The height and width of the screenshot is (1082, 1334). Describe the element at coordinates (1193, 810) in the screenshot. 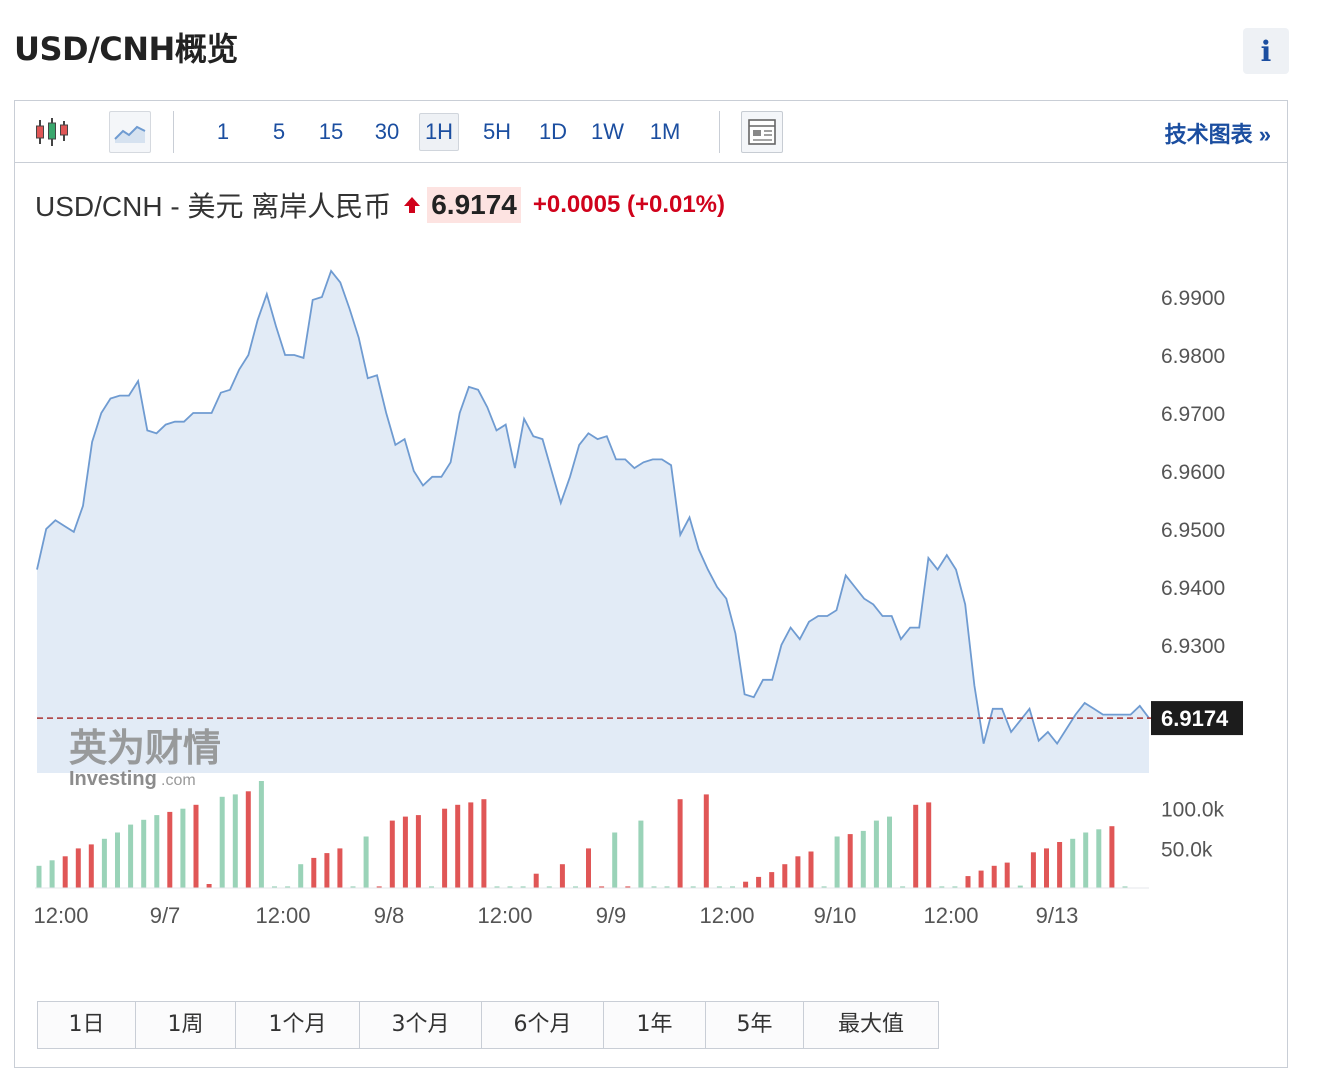

I see `volume-tick-label: 100.0k` at that location.